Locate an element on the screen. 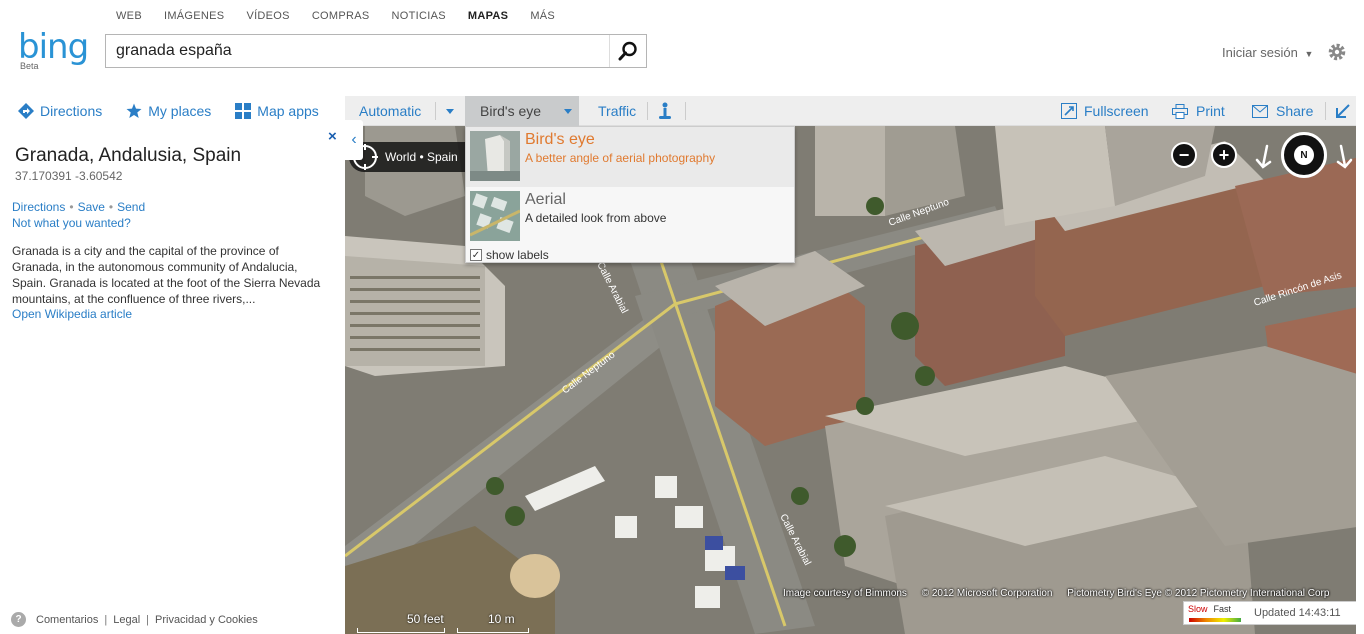 The image size is (1364, 634). compass: N is located at coordinates (1304, 155).